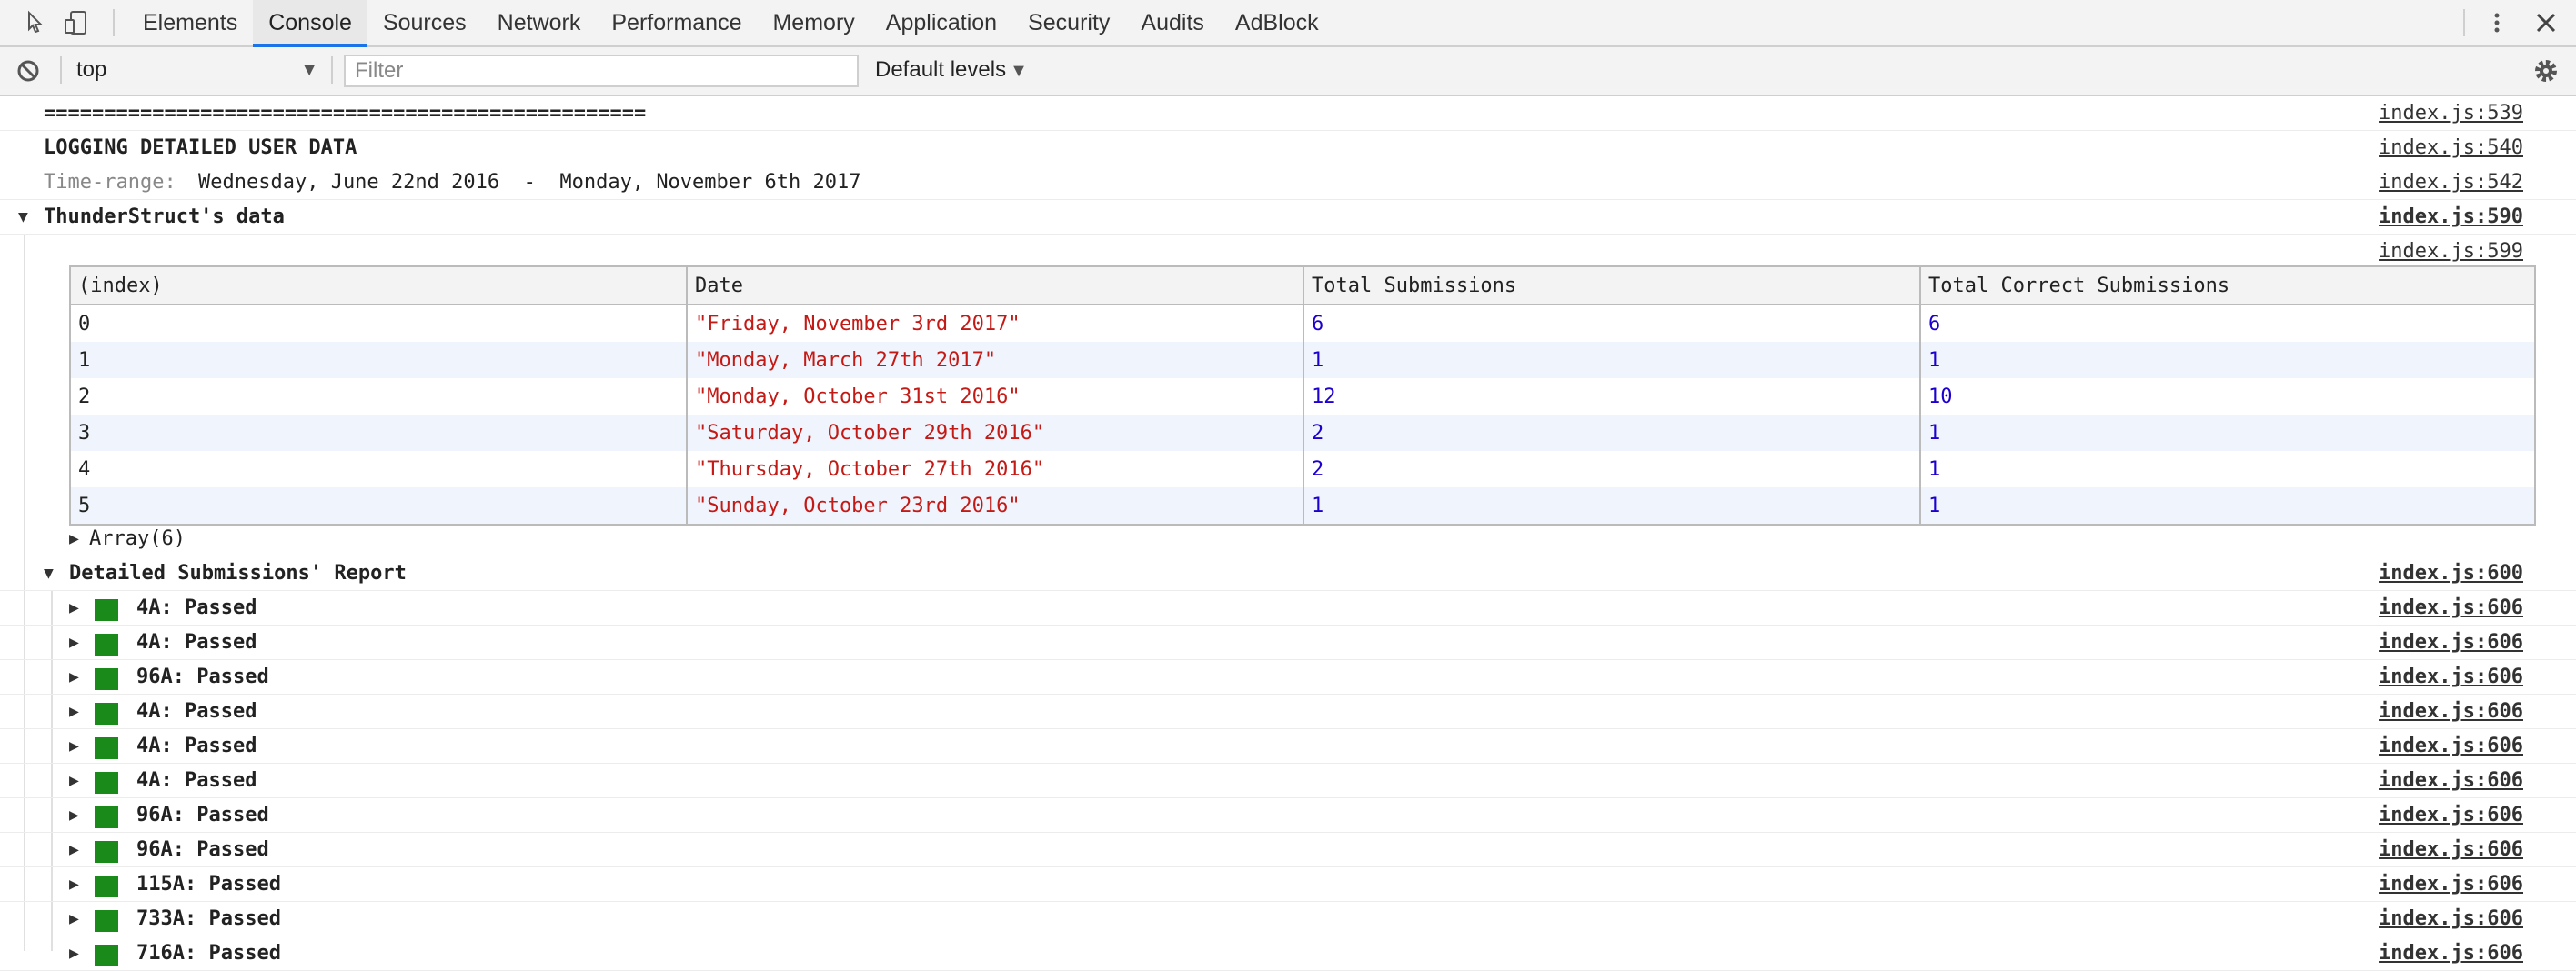 This screenshot has height=971, width=2576. Describe the element at coordinates (676, 23) in the screenshot. I see `tab-performance: Performance` at that location.